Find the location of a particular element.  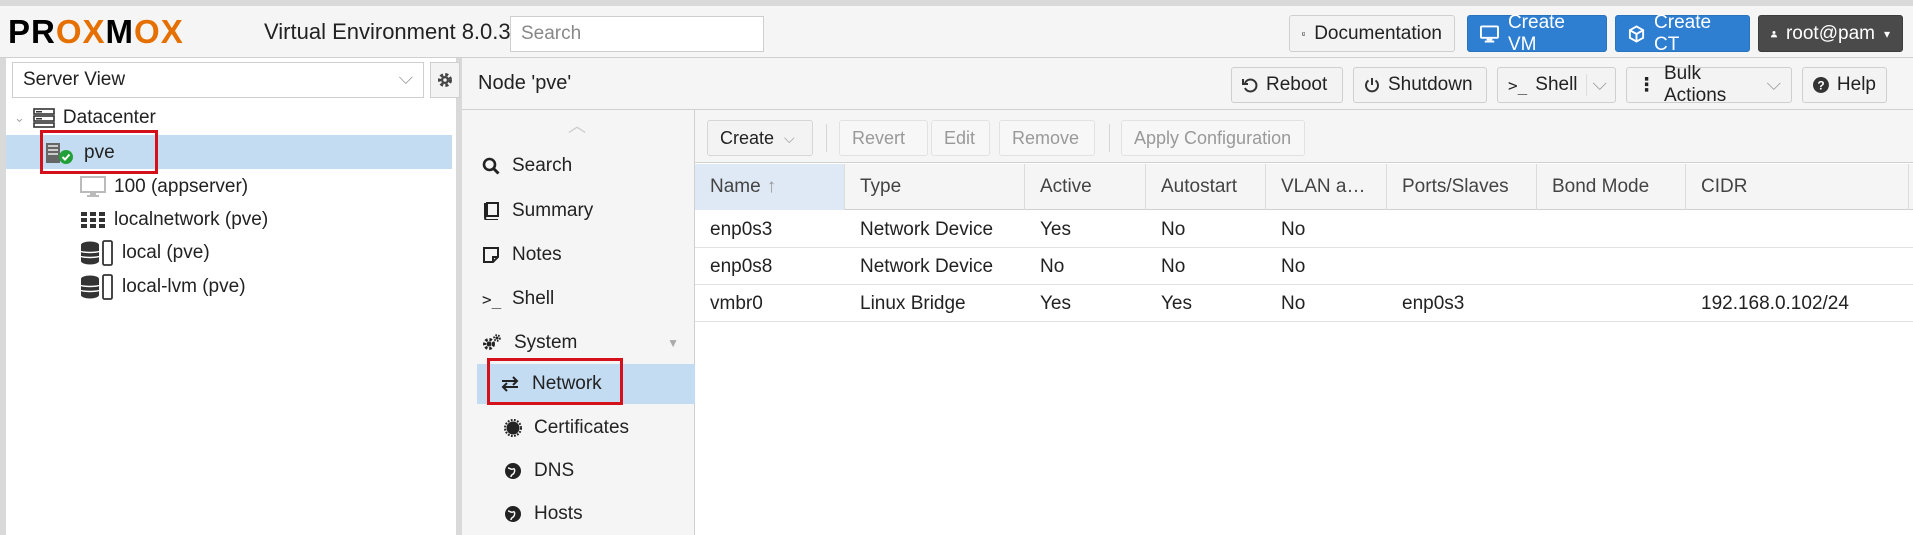

nav-item-summary: Summary is located at coordinates (537, 211).